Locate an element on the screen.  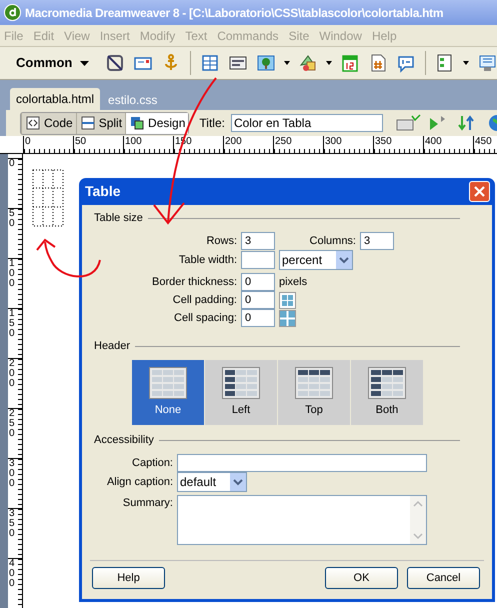
header-option: Left is located at coordinates (241, 392).